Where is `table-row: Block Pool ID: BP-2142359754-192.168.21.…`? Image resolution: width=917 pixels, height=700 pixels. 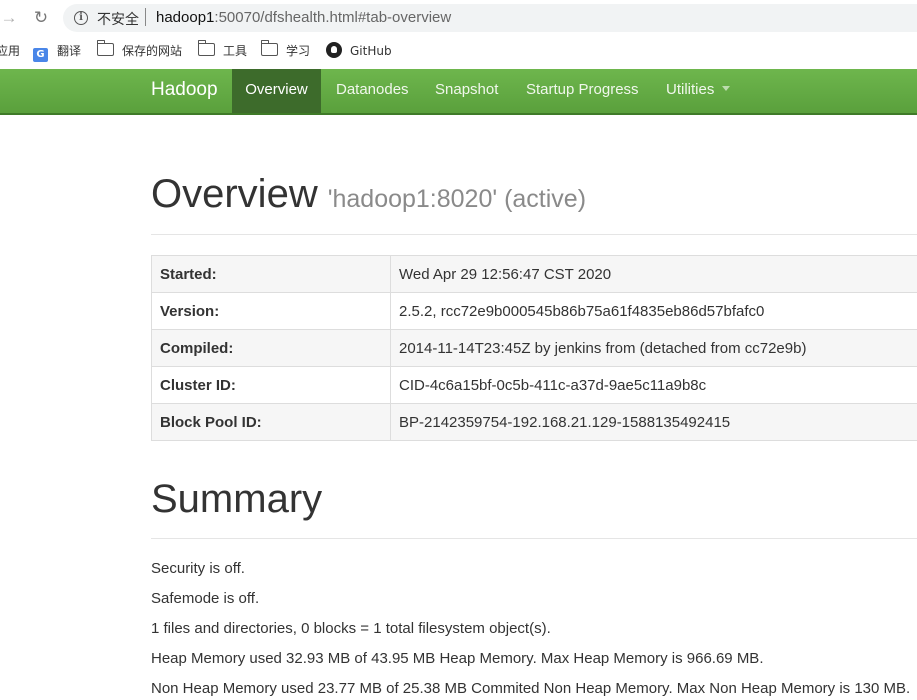 table-row: Block Pool ID: BP-2142359754-192.168.21.… is located at coordinates (534, 422).